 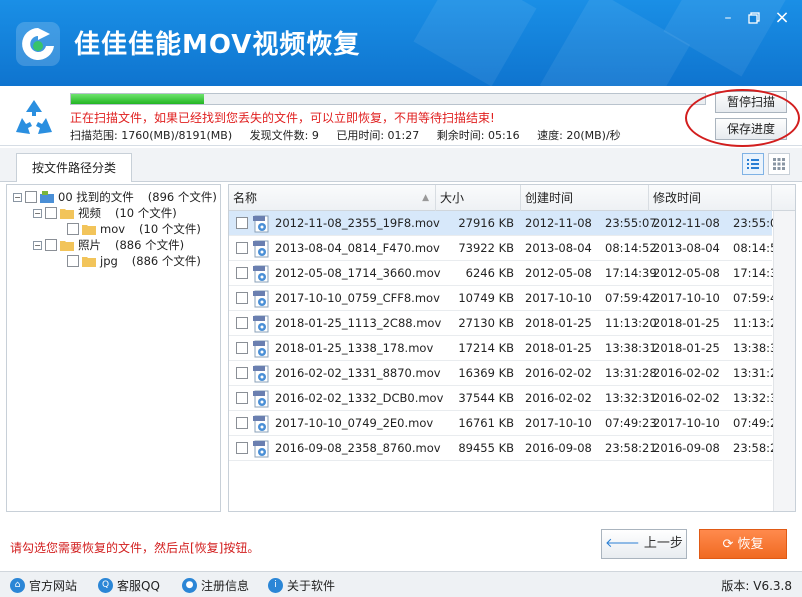 I want to click on file-list-header: 名称 ▲ 大小 创建时间 修改时间, so click(x=512, y=198).